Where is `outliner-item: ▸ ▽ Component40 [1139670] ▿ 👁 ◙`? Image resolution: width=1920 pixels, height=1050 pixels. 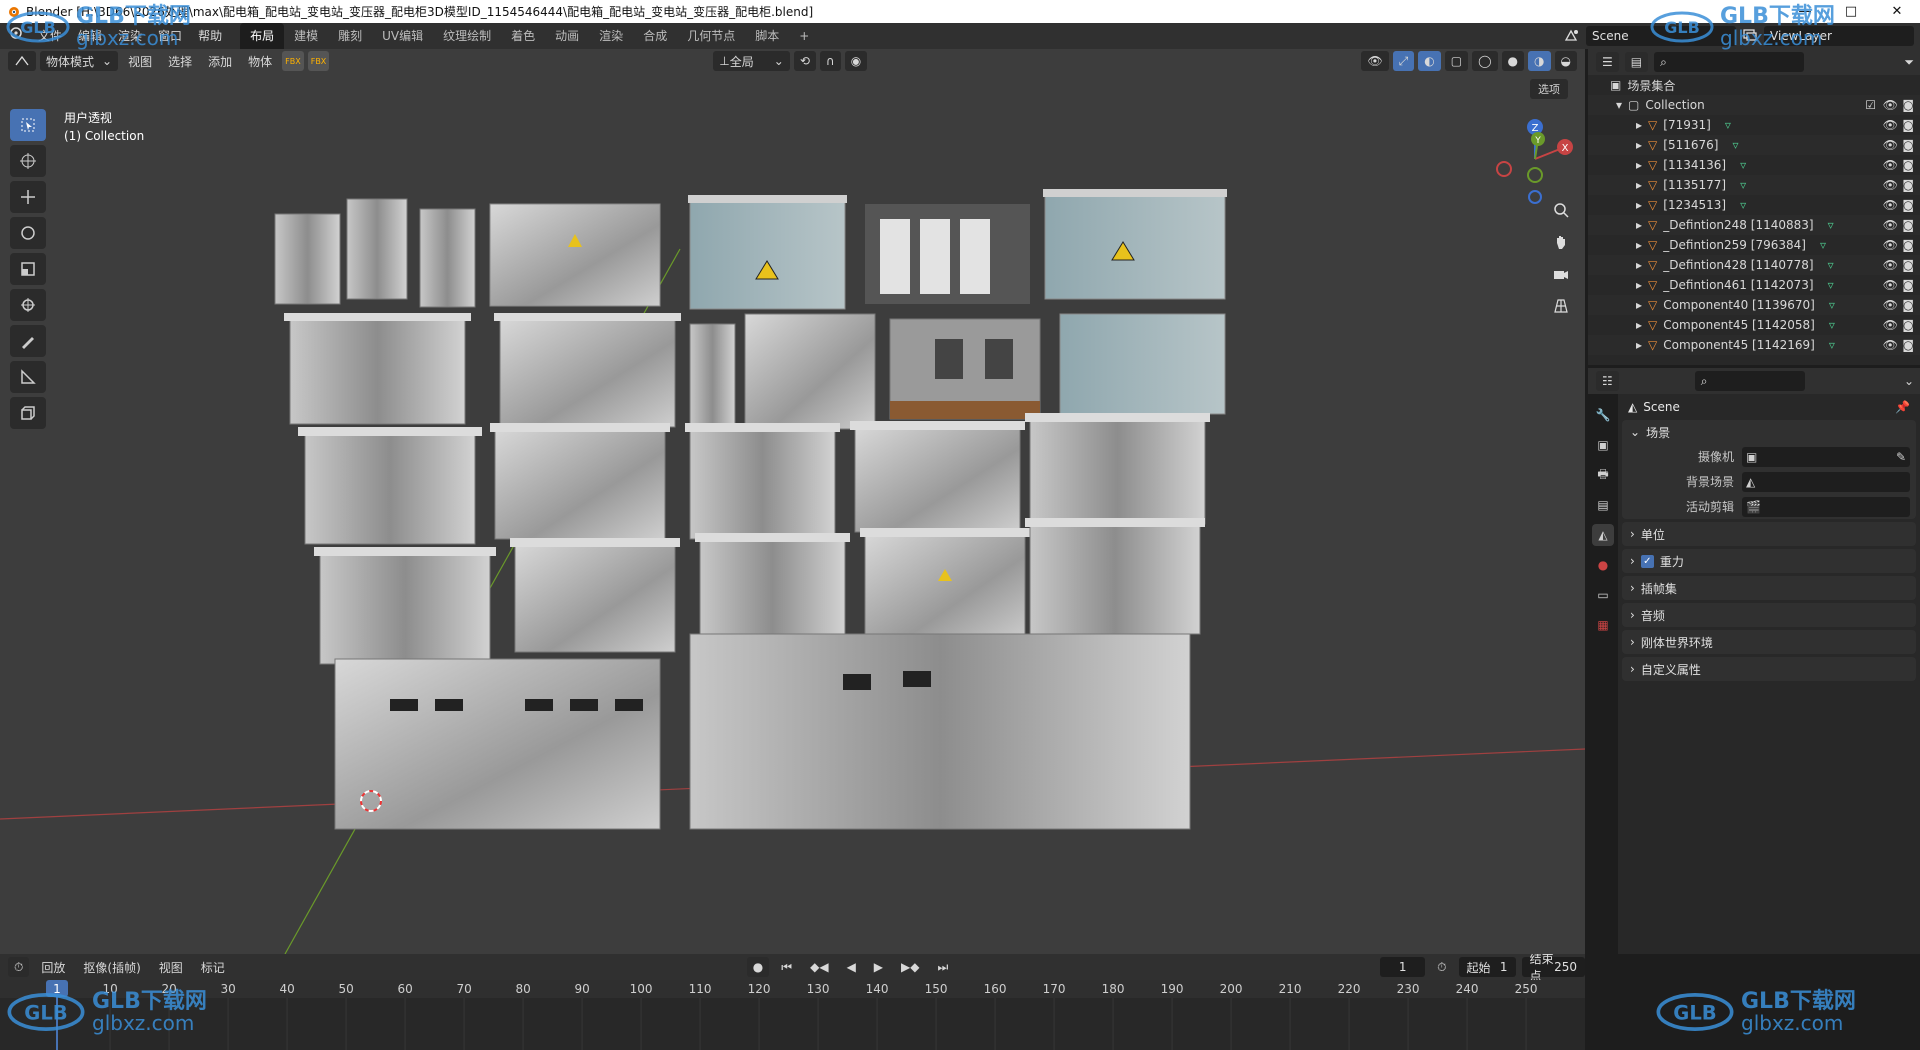 outliner-item: ▸ ▽ Component40 [1139670] ▿ 👁 ◙ is located at coordinates (1754, 305).